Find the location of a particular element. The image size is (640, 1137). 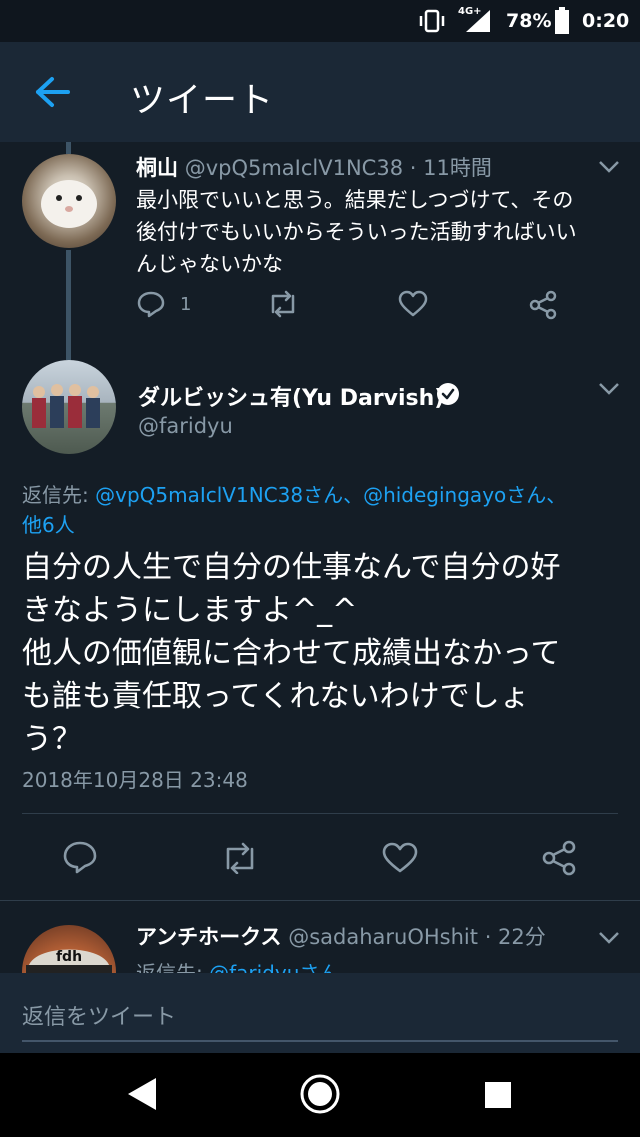

arrow-left-icon is located at coordinates (53, 92).